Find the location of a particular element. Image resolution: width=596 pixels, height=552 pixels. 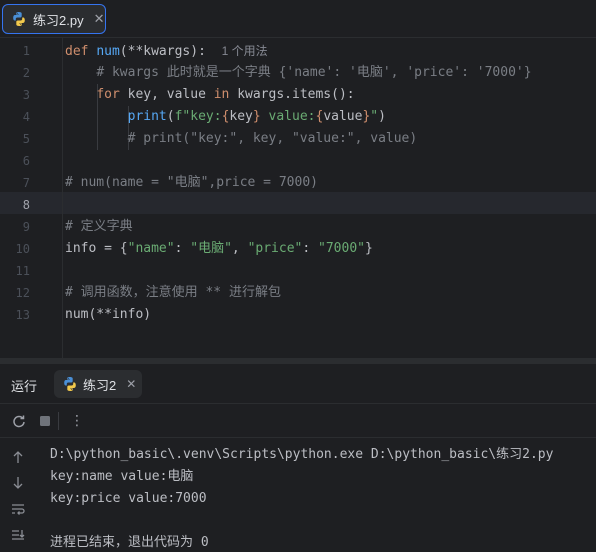

stop-icon is located at coordinates (45, 421).